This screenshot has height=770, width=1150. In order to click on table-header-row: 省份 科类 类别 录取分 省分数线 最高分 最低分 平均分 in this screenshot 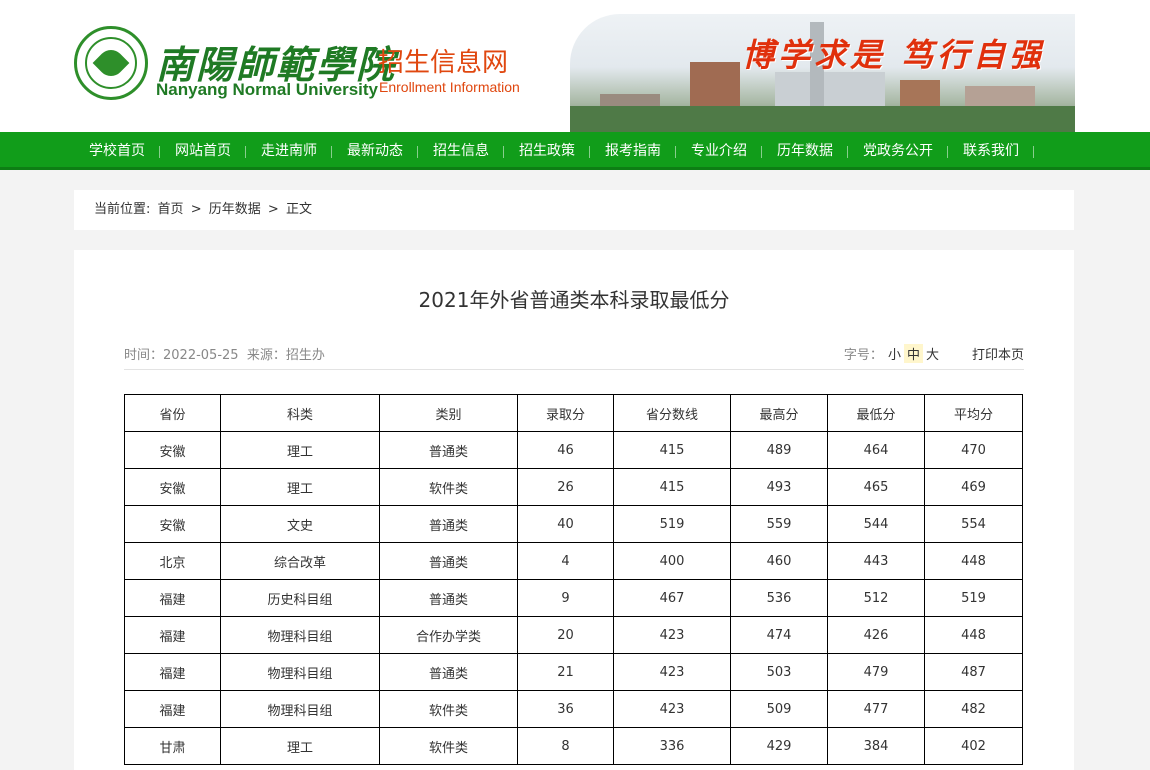, I will do `click(573, 413)`.